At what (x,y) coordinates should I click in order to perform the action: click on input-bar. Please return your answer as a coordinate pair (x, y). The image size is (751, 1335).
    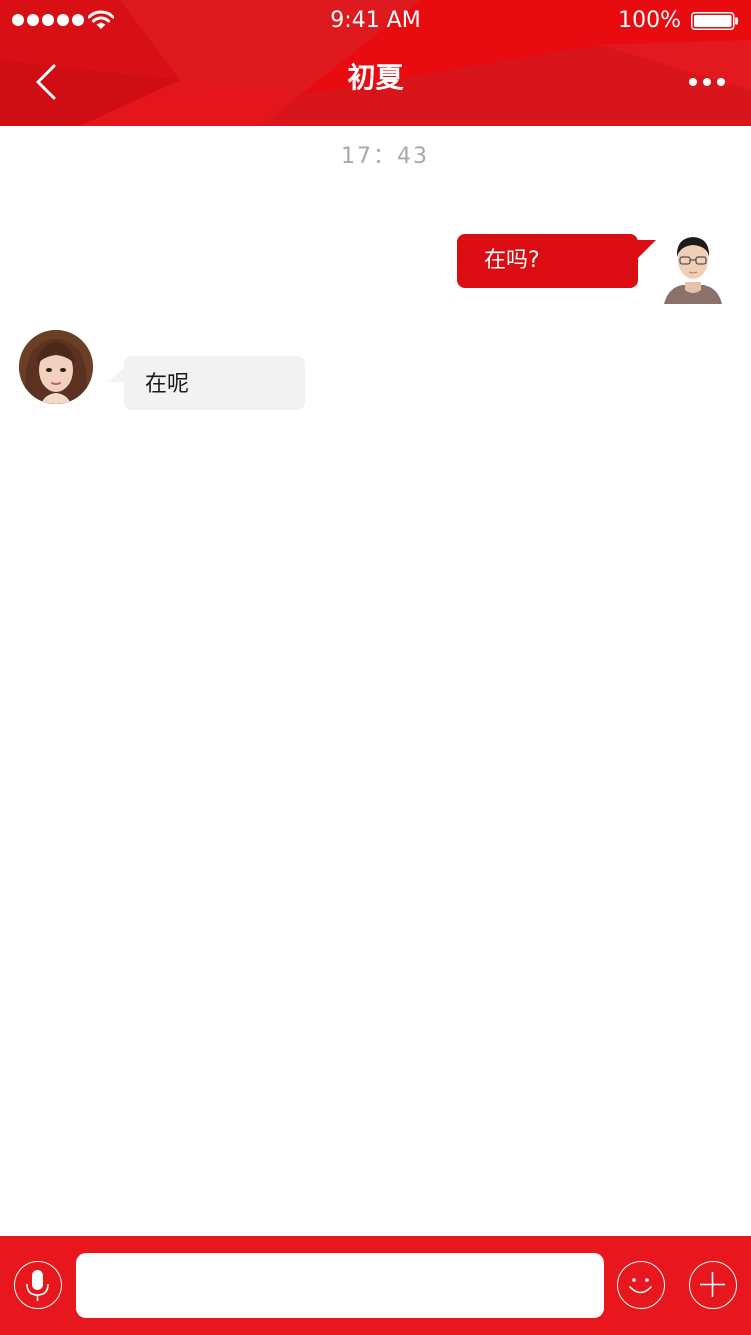
    Looking at the image, I should click on (375, 1285).